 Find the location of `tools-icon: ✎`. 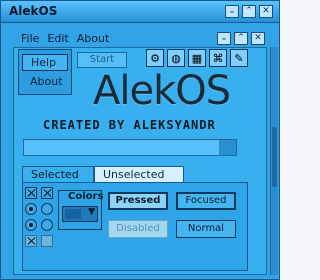

tools-icon: ✎ is located at coordinates (239, 58).